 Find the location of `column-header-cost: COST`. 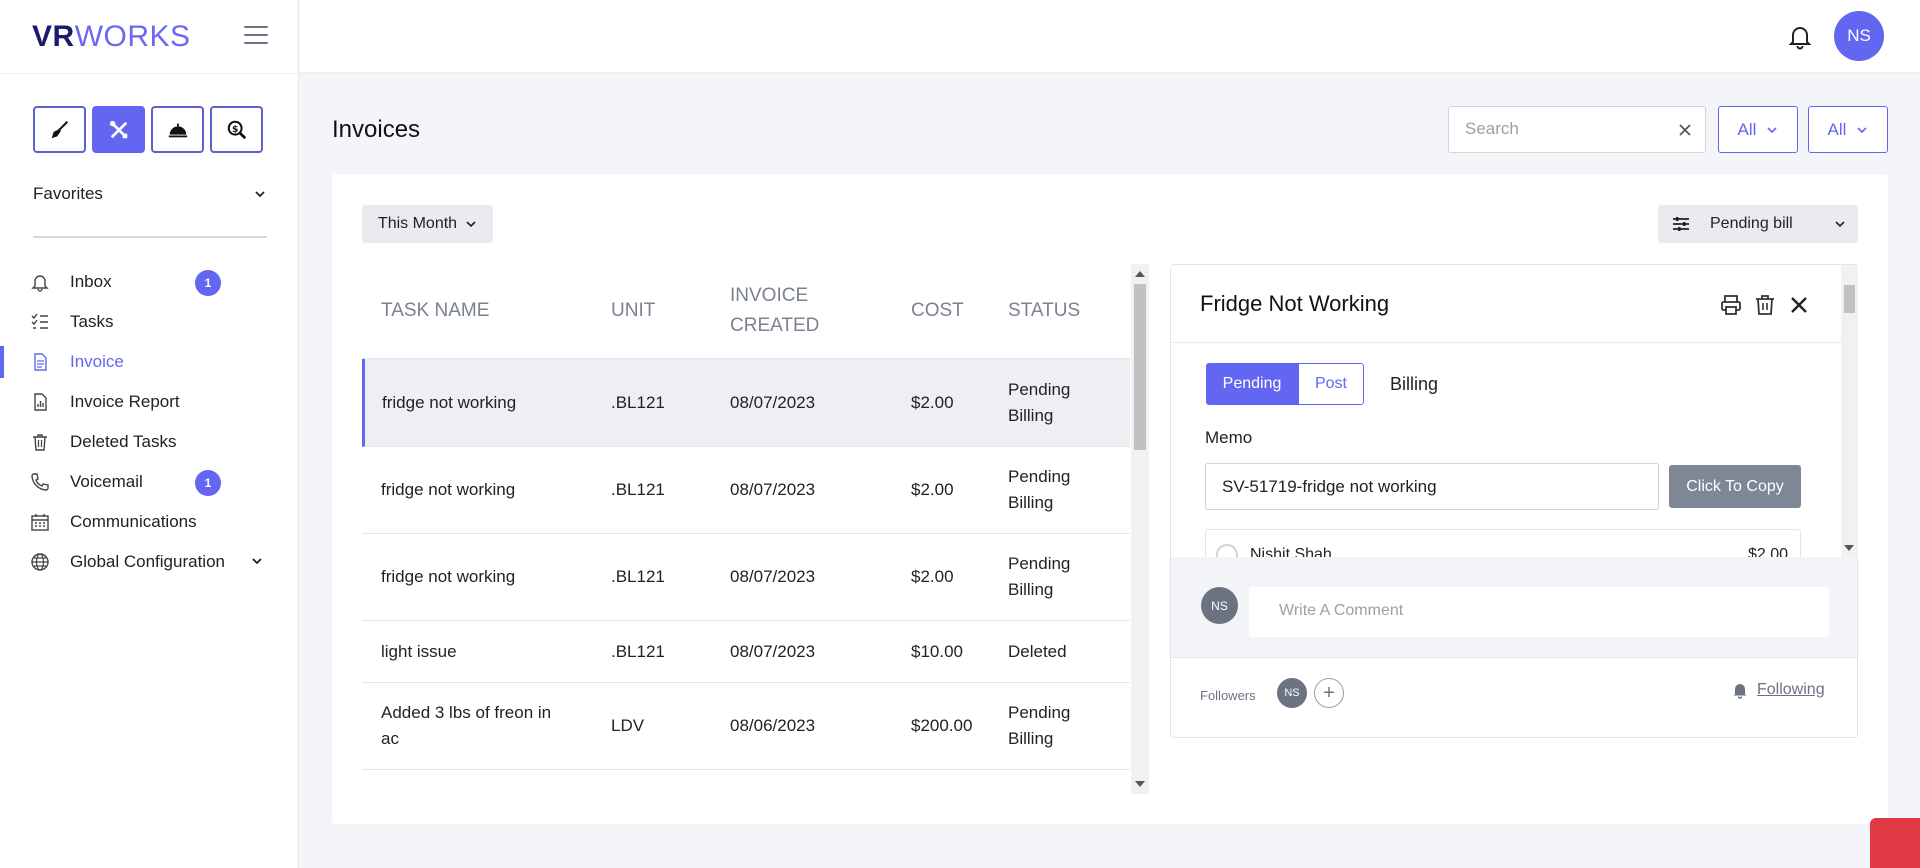

column-header-cost: COST is located at coordinates (937, 311).